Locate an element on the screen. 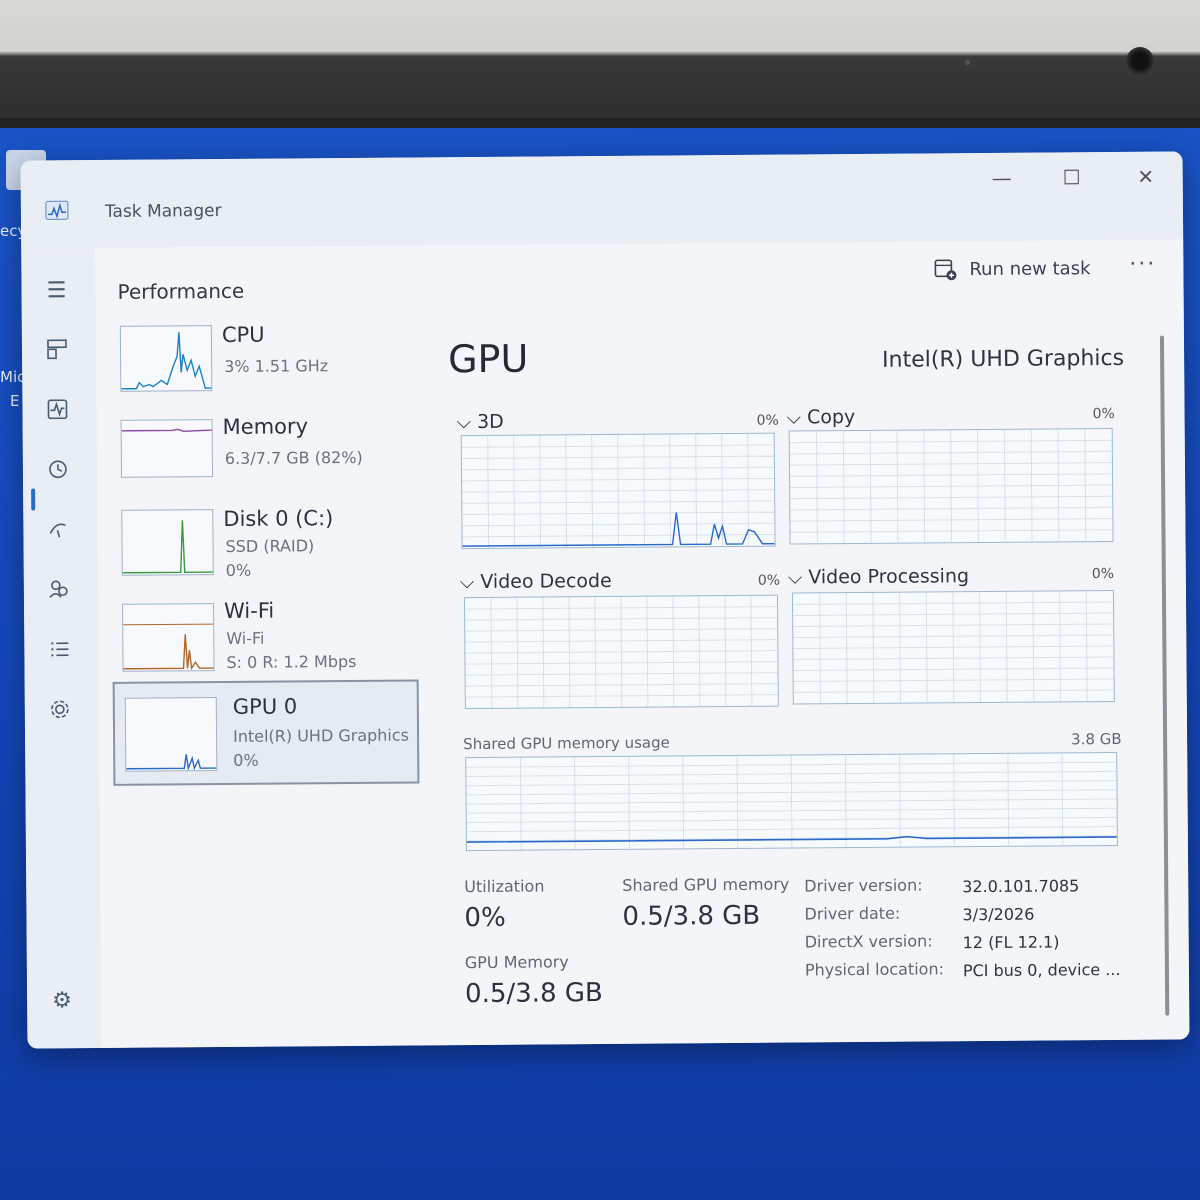  gpu-thumbnail-graph is located at coordinates (171, 734).